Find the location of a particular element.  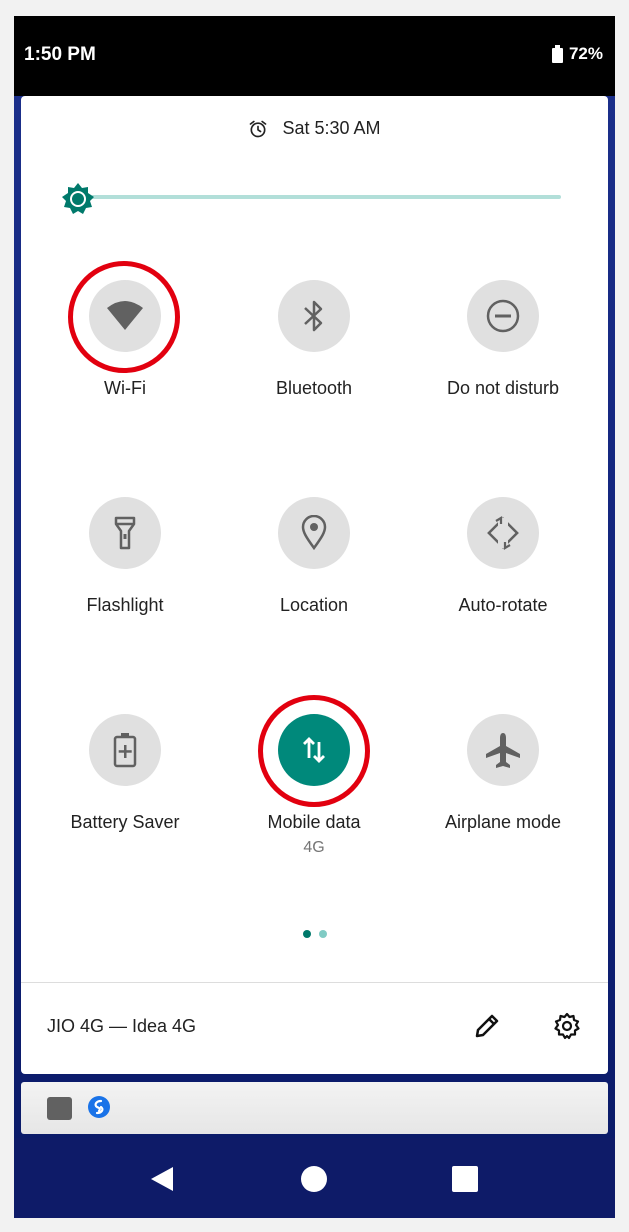

mobile-data-icon is located at coordinates (314, 750).